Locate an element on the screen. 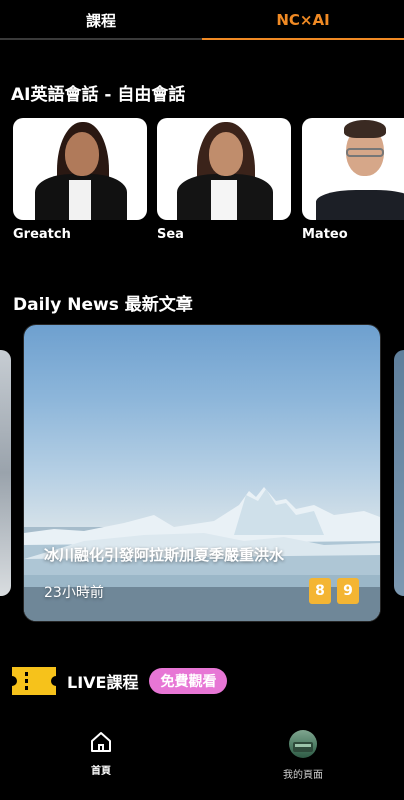  daily-news-title: Daily News 最新文章 is located at coordinates (103, 305).